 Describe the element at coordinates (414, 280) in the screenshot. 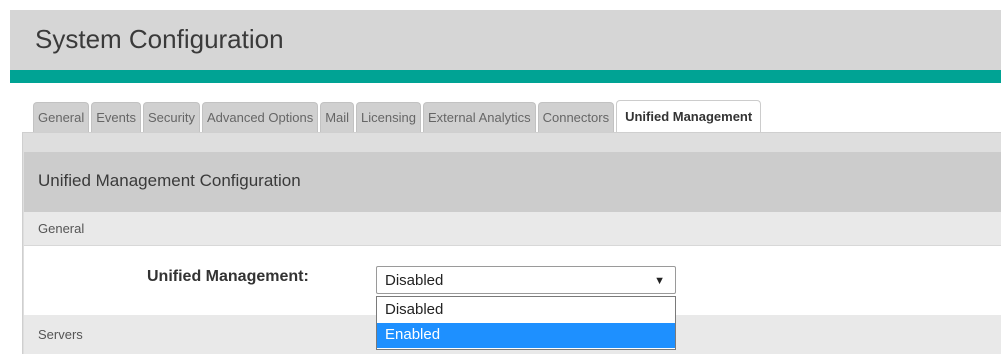

I see `select-value: Disabled` at that location.